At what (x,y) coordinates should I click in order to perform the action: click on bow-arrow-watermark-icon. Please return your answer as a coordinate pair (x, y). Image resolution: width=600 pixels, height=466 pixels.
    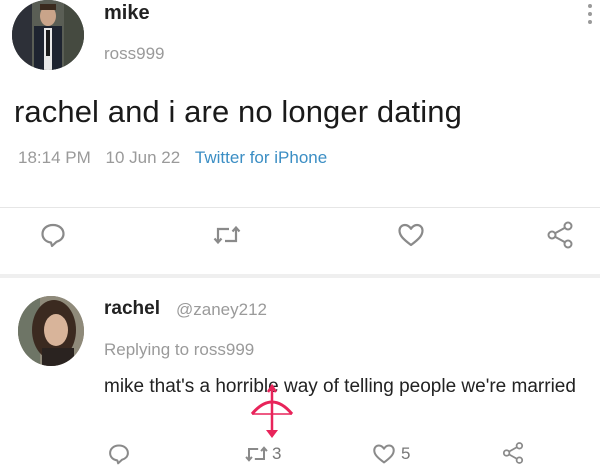
    Looking at the image, I should click on (272, 414).